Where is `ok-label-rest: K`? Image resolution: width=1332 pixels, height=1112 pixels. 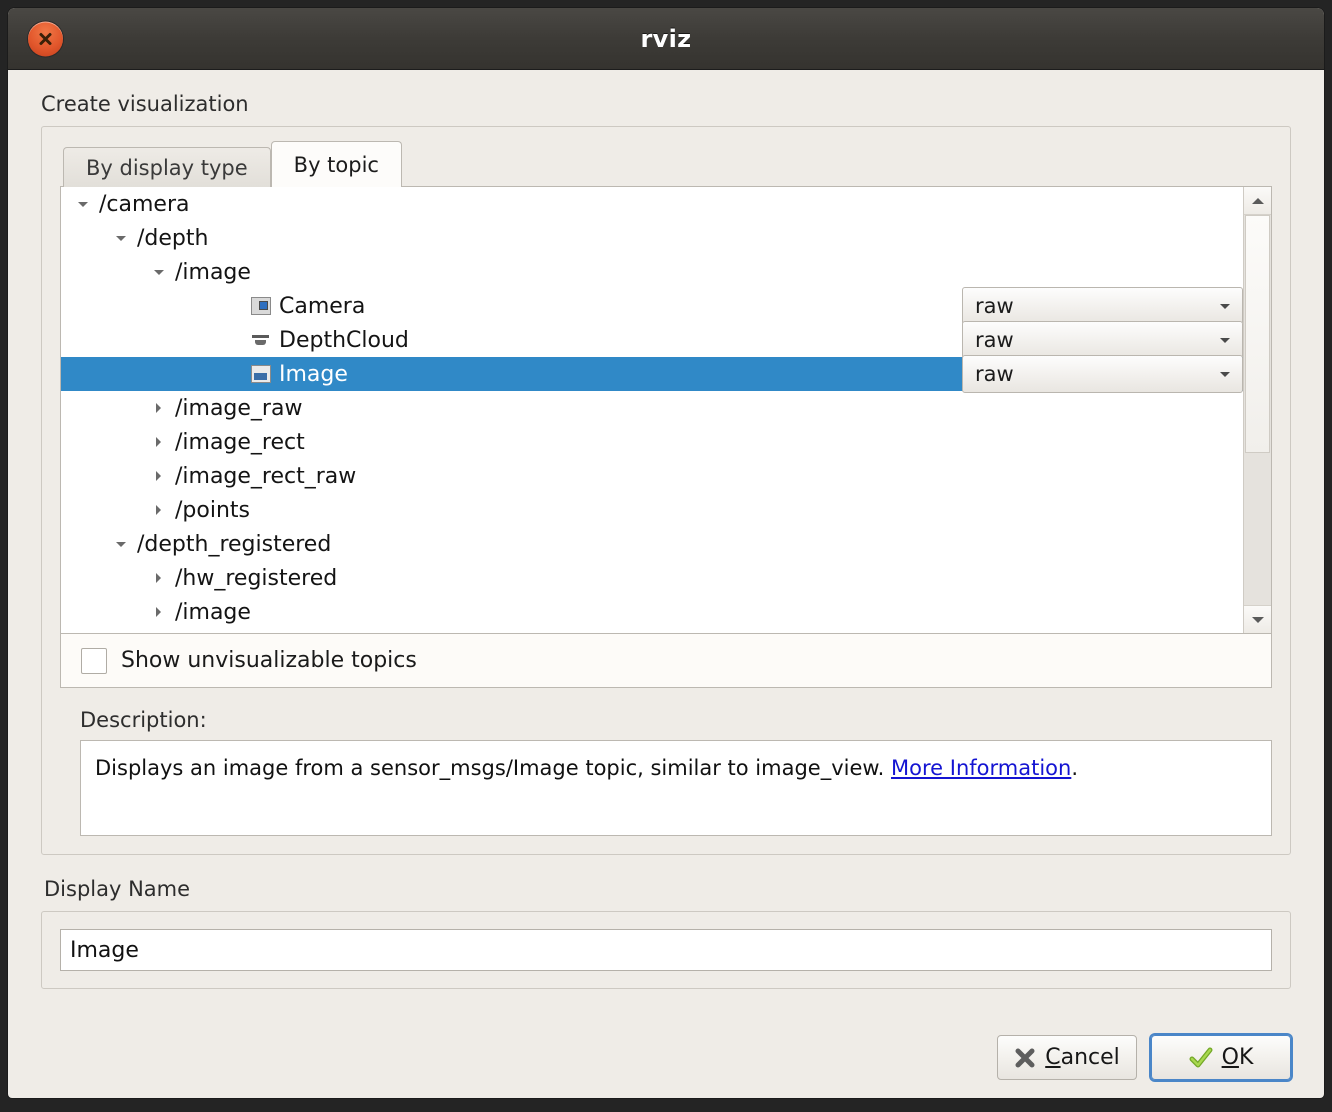 ok-label-rest: K is located at coordinates (1246, 1057).